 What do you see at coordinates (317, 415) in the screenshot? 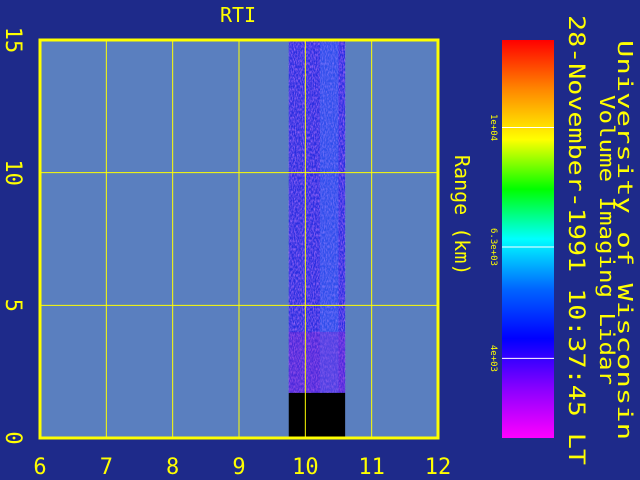
I see `no-data-block` at bounding box center [317, 415].